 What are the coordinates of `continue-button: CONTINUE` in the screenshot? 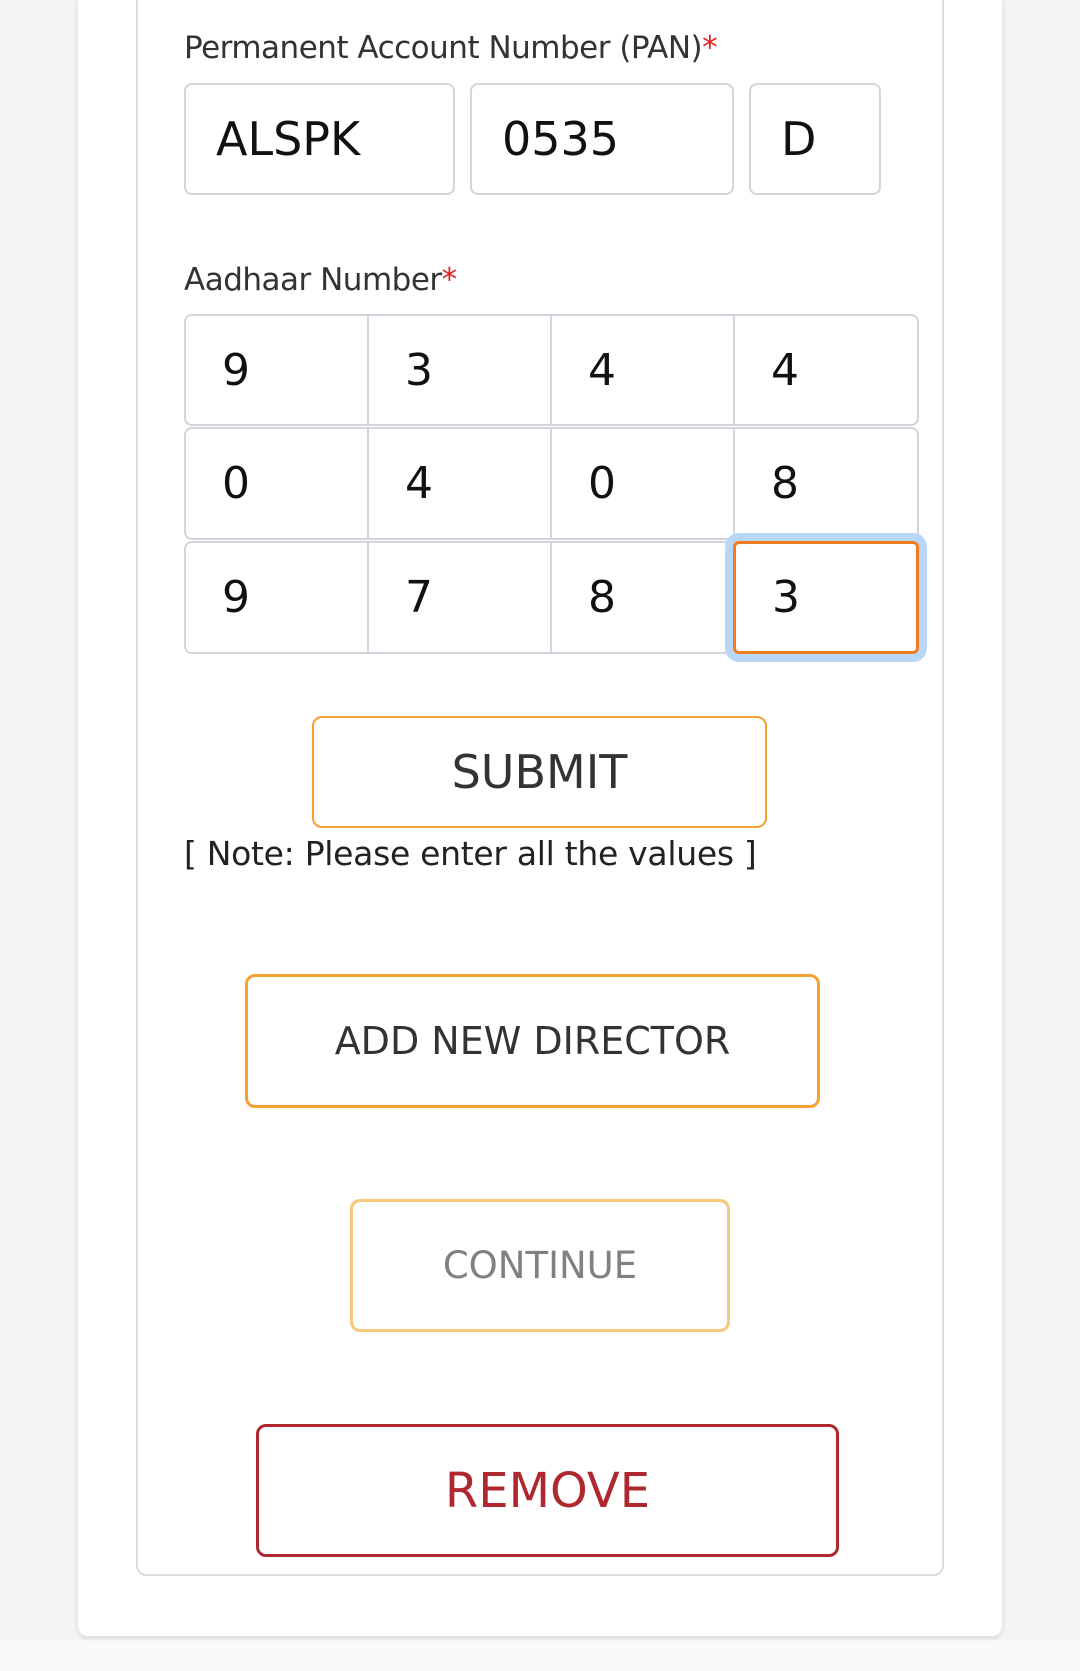 It's located at (540, 1265).